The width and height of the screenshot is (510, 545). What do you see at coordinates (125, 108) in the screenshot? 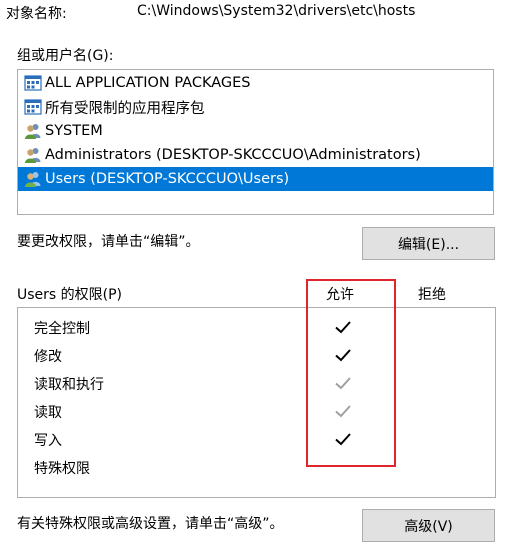
I see `group-item-label: 所有受限制的应用程序包` at bounding box center [125, 108].